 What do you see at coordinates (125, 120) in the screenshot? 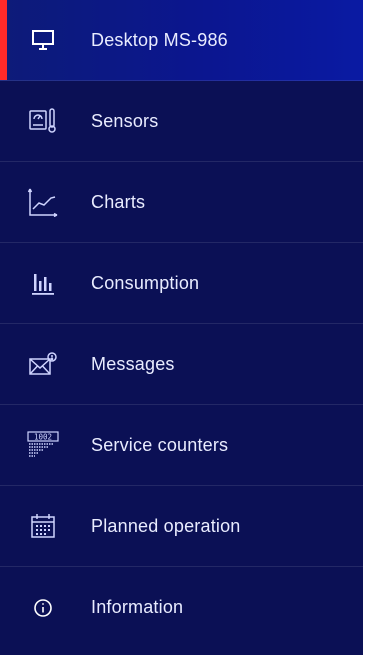
I see `nav-item-label: Sensors` at bounding box center [125, 120].